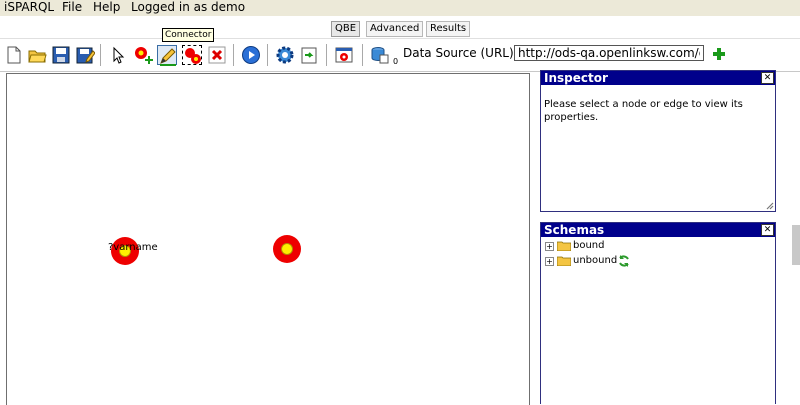 Image resolution: width=800 pixels, height=405 pixels. Describe the element at coordinates (576, 78) in the screenshot. I see `inspector-title: Inspector` at that location.